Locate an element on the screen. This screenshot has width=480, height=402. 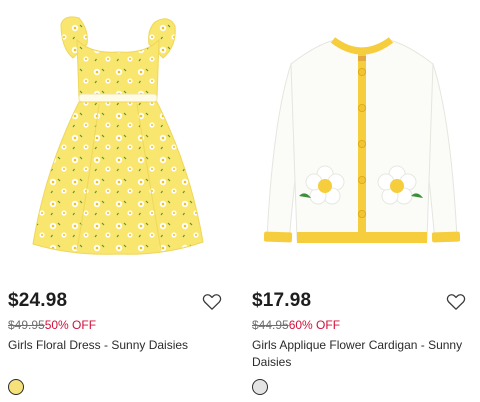
price-details: $49.9550% OFF is located at coordinates (52, 325).